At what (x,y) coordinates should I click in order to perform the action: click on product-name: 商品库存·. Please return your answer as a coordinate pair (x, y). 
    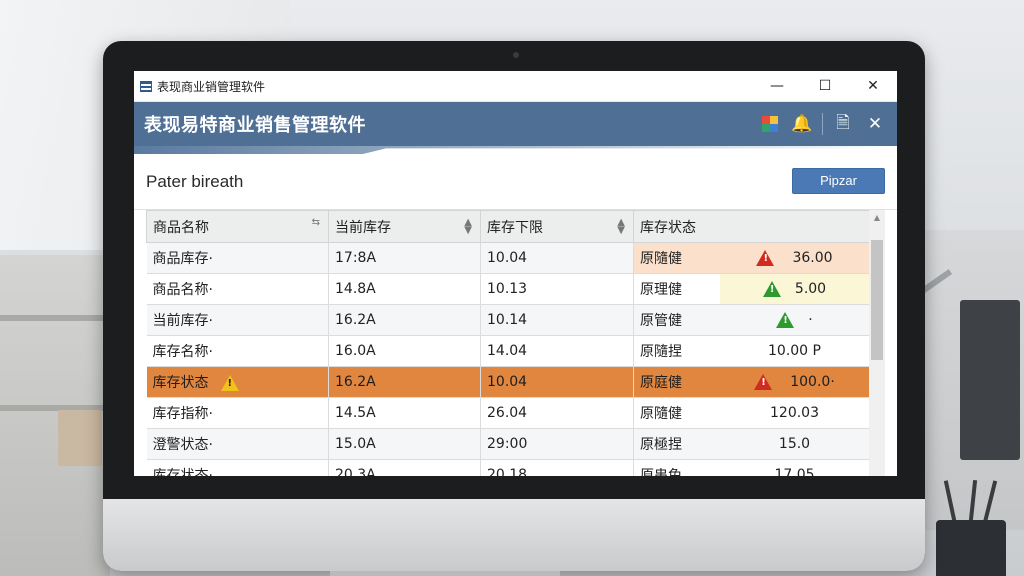
    Looking at the image, I should click on (182, 259).